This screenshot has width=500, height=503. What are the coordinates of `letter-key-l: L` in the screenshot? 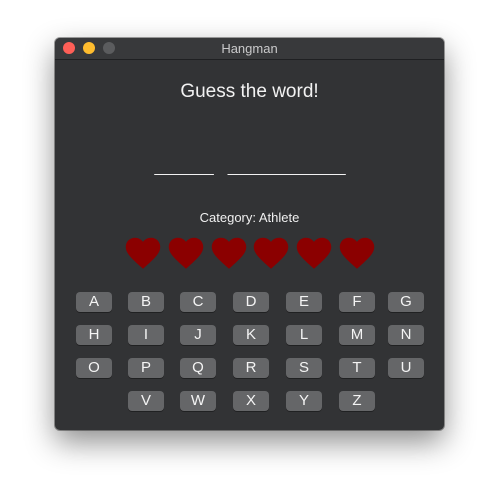 It's located at (304, 335).